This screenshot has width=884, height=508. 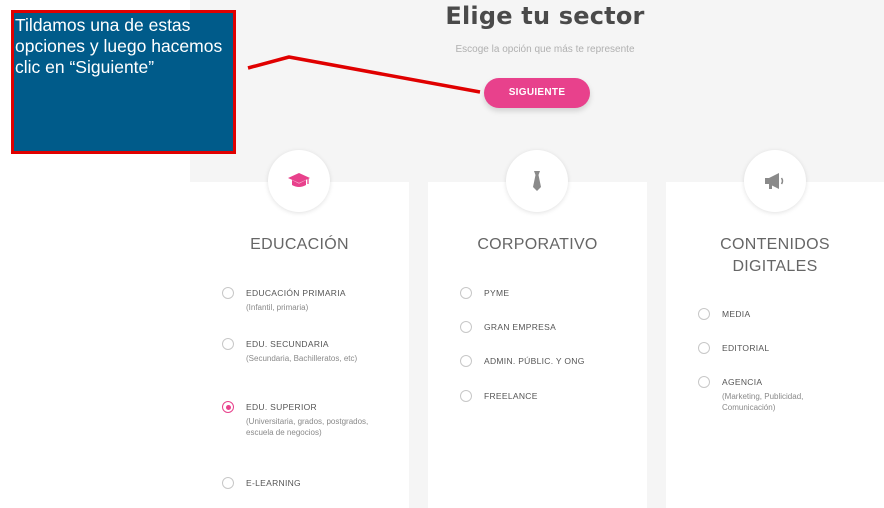 What do you see at coordinates (364, 74) in the screenshot?
I see `annotation-pointer-line` at bounding box center [364, 74].